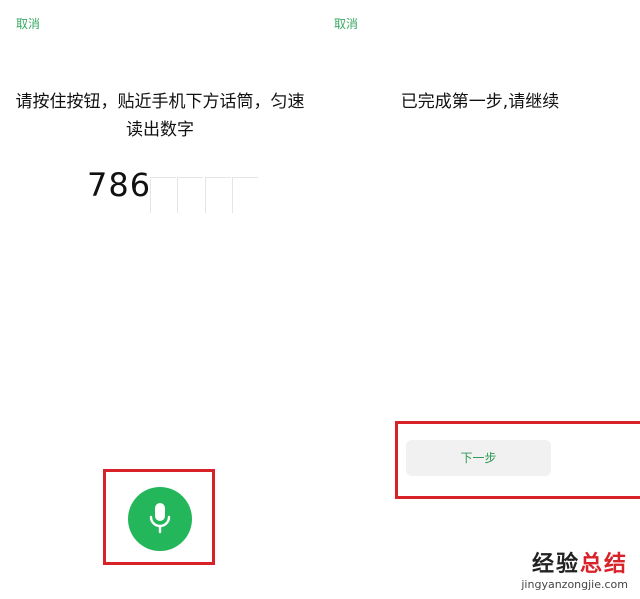 The width and height of the screenshot is (640, 599). I want to click on watermark-title: 经验总结, so click(574, 562).